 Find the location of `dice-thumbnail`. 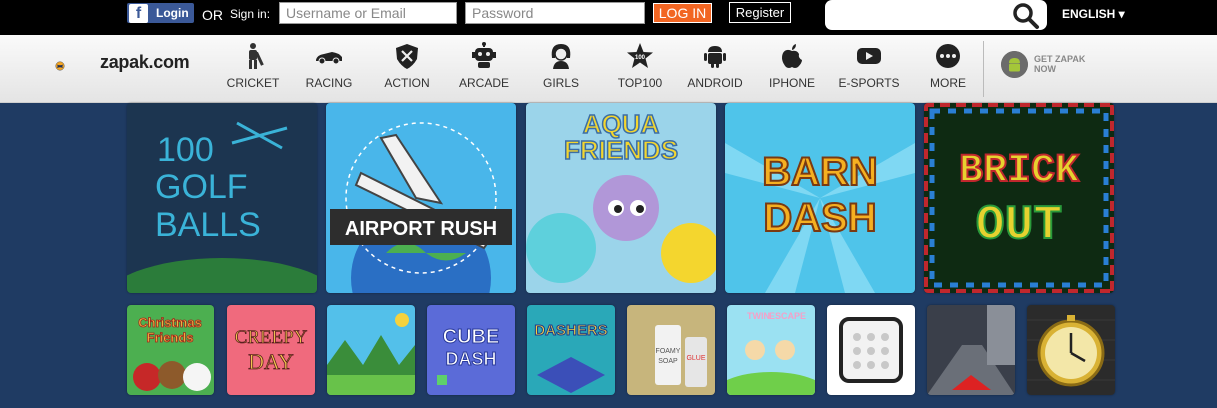

dice-thumbnail is located at coordinates (871, 350).